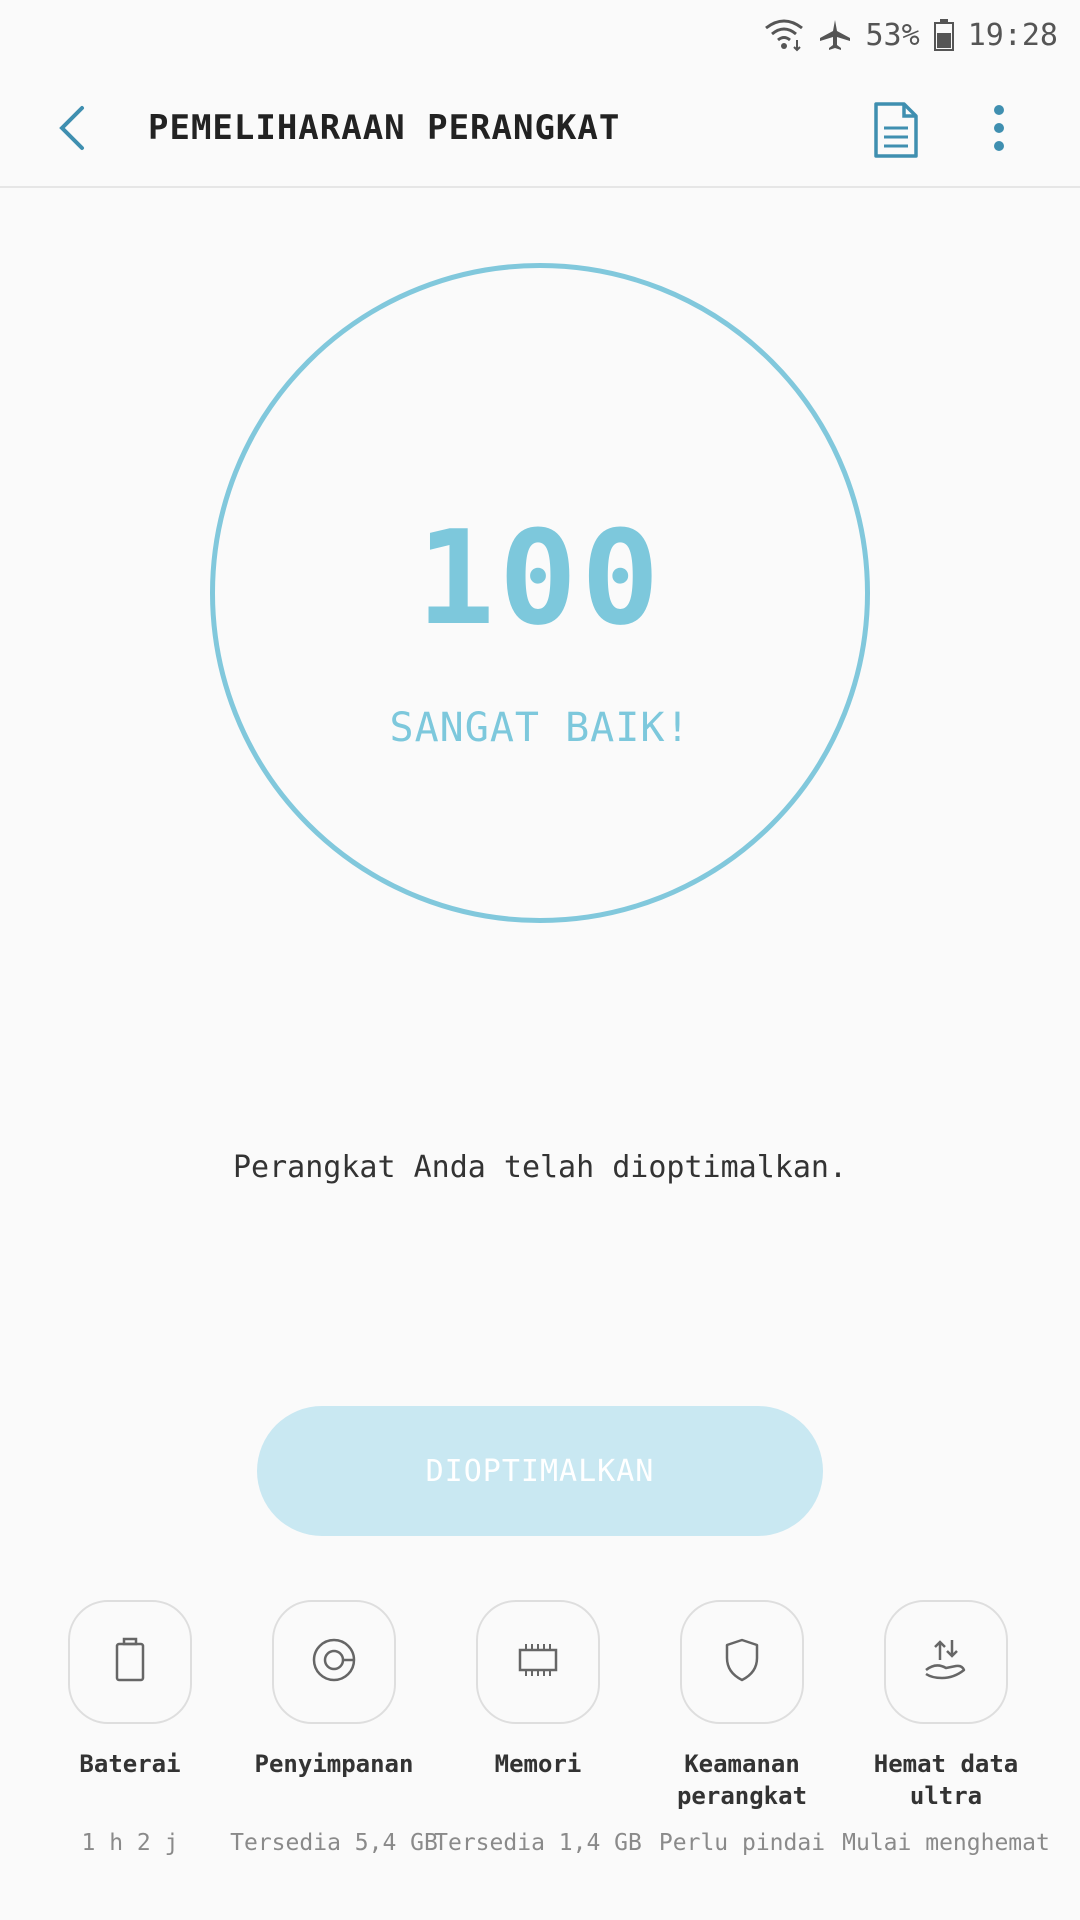 This screenshot has height=1920, width=1080. Describe the element at coordinates (130, 1843) in the screenshot. I see `tool-status: 1 h 2 j` at that location.